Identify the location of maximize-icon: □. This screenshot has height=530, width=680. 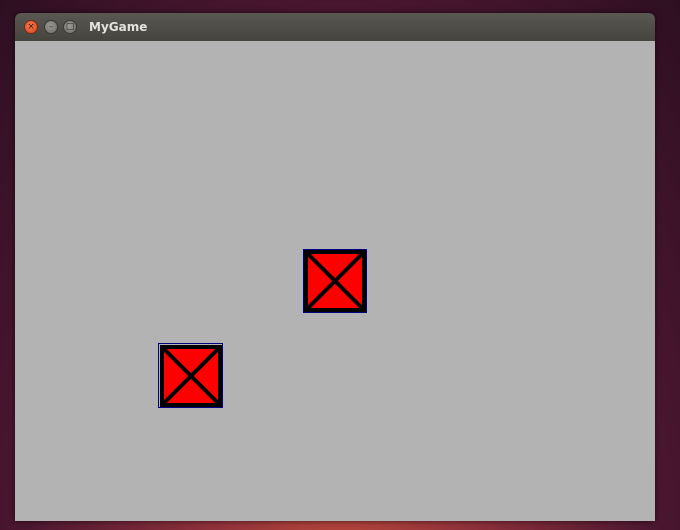
(70, 27).